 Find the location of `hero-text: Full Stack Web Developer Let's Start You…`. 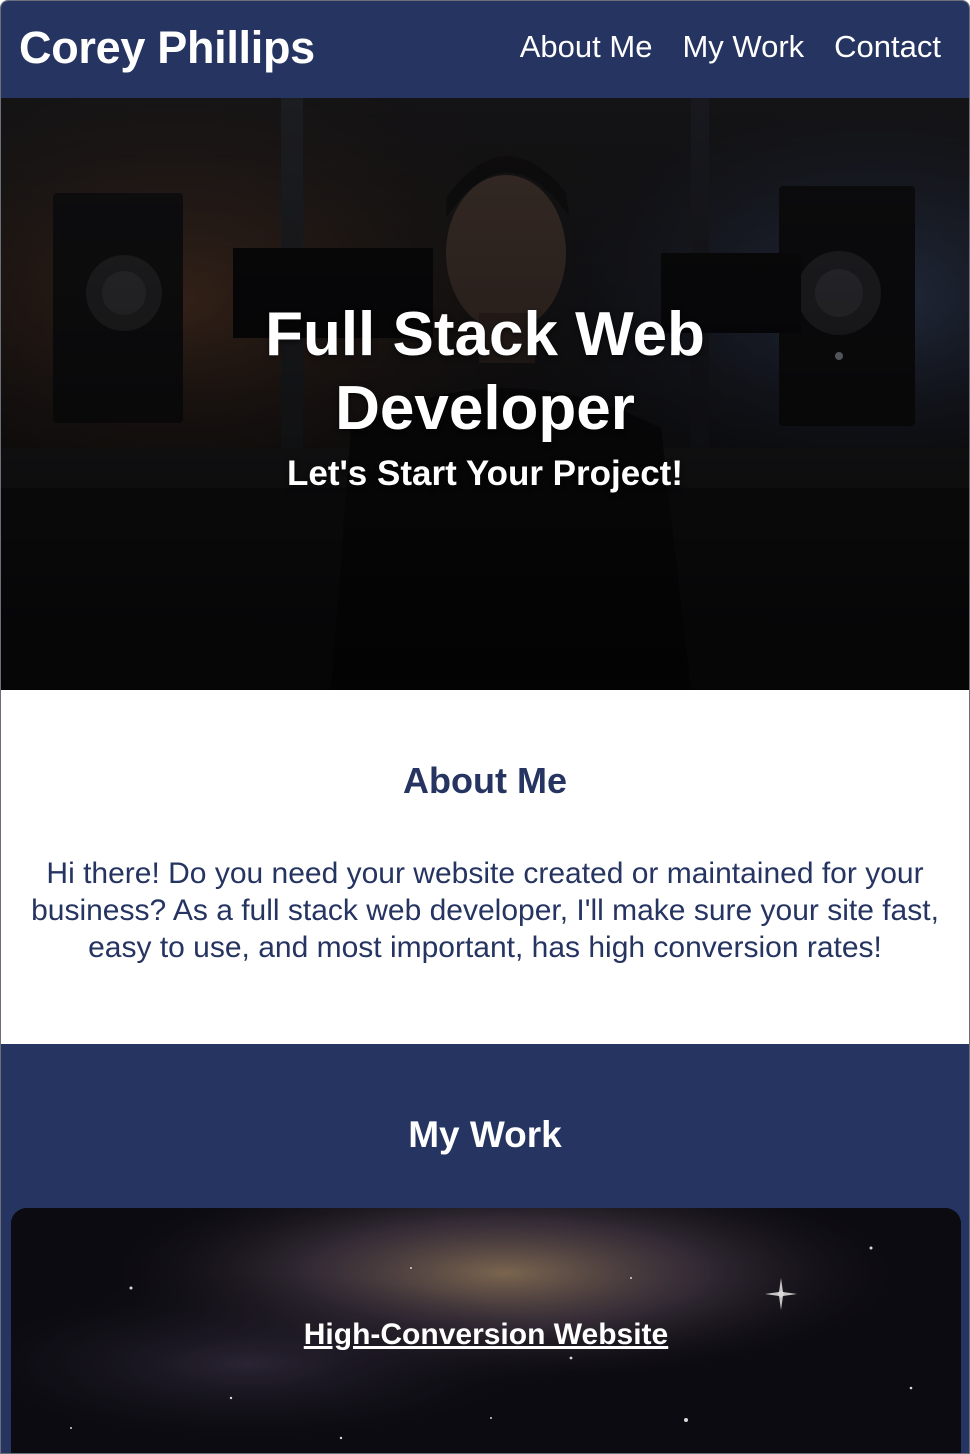

hero-text: Full Stack Web Developer Let's Start You… is located at coordinates (485, 396).